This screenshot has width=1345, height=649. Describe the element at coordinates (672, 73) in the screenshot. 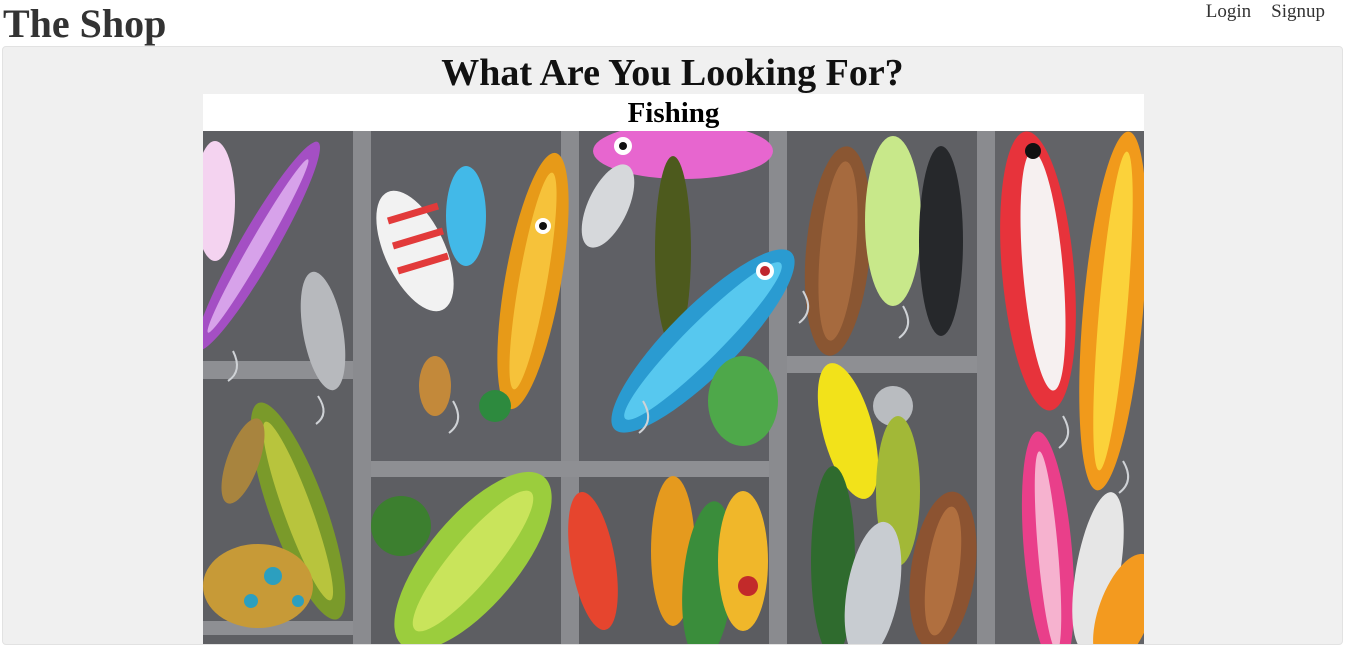

I see `page-title: What Are You Looking For?` at that location.